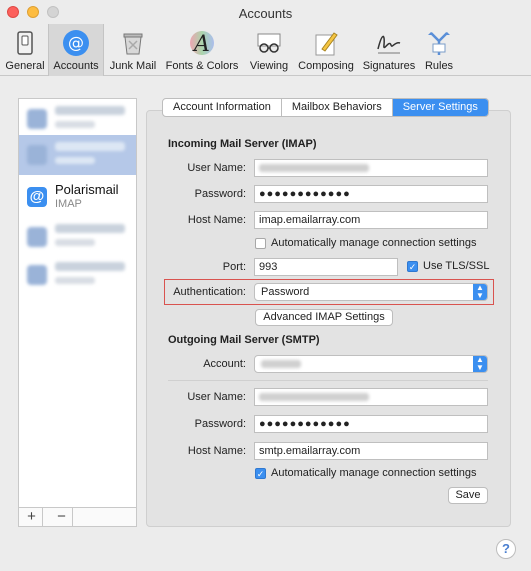 The width and height of the screenshot is (531, 571). What do you see at coordinates (133, 66) in the screenshot?
I see `toolbar-junk-mail-label: Junk Mail` at bounding box center [133, 66].